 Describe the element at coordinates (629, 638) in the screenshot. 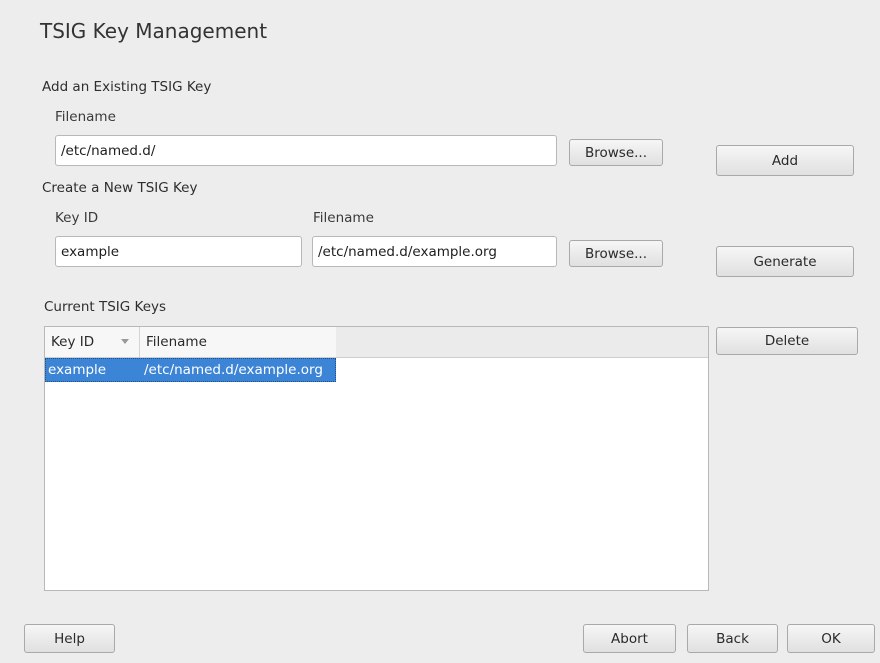

I see `abort-button: Abort` at that location.